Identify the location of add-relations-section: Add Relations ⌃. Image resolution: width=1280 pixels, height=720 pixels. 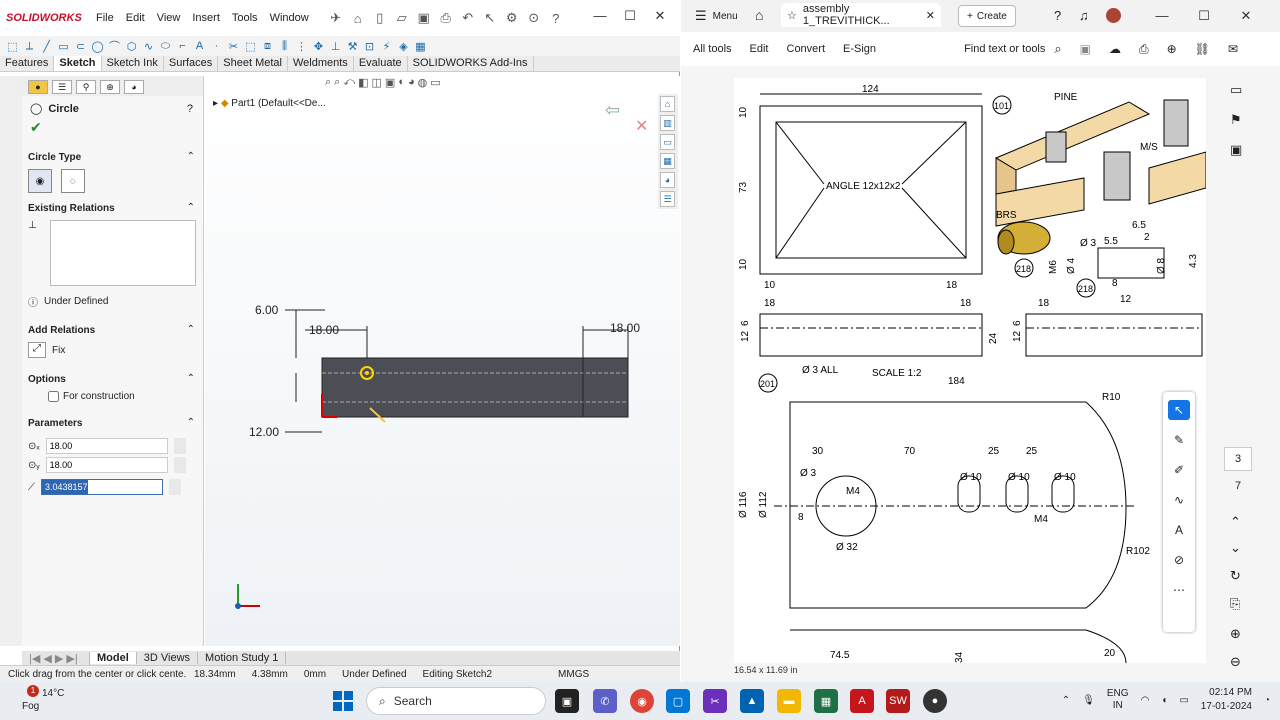
(112, 330).